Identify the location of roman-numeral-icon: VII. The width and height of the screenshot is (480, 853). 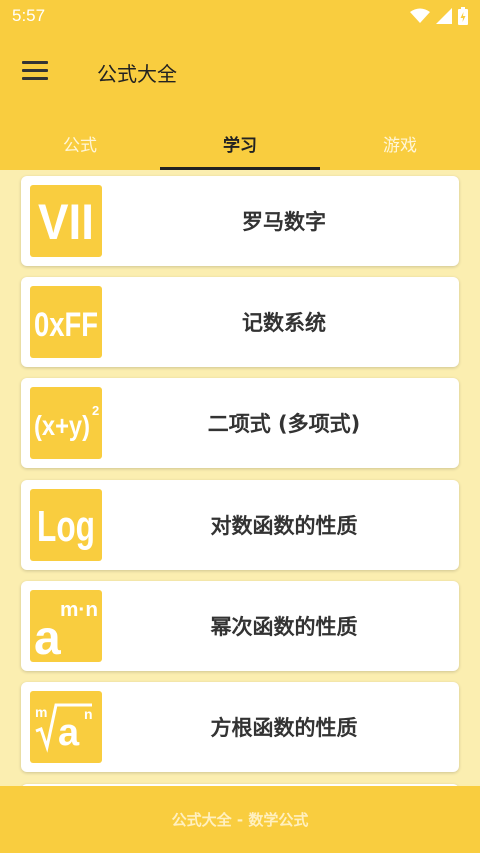
(66, 221).